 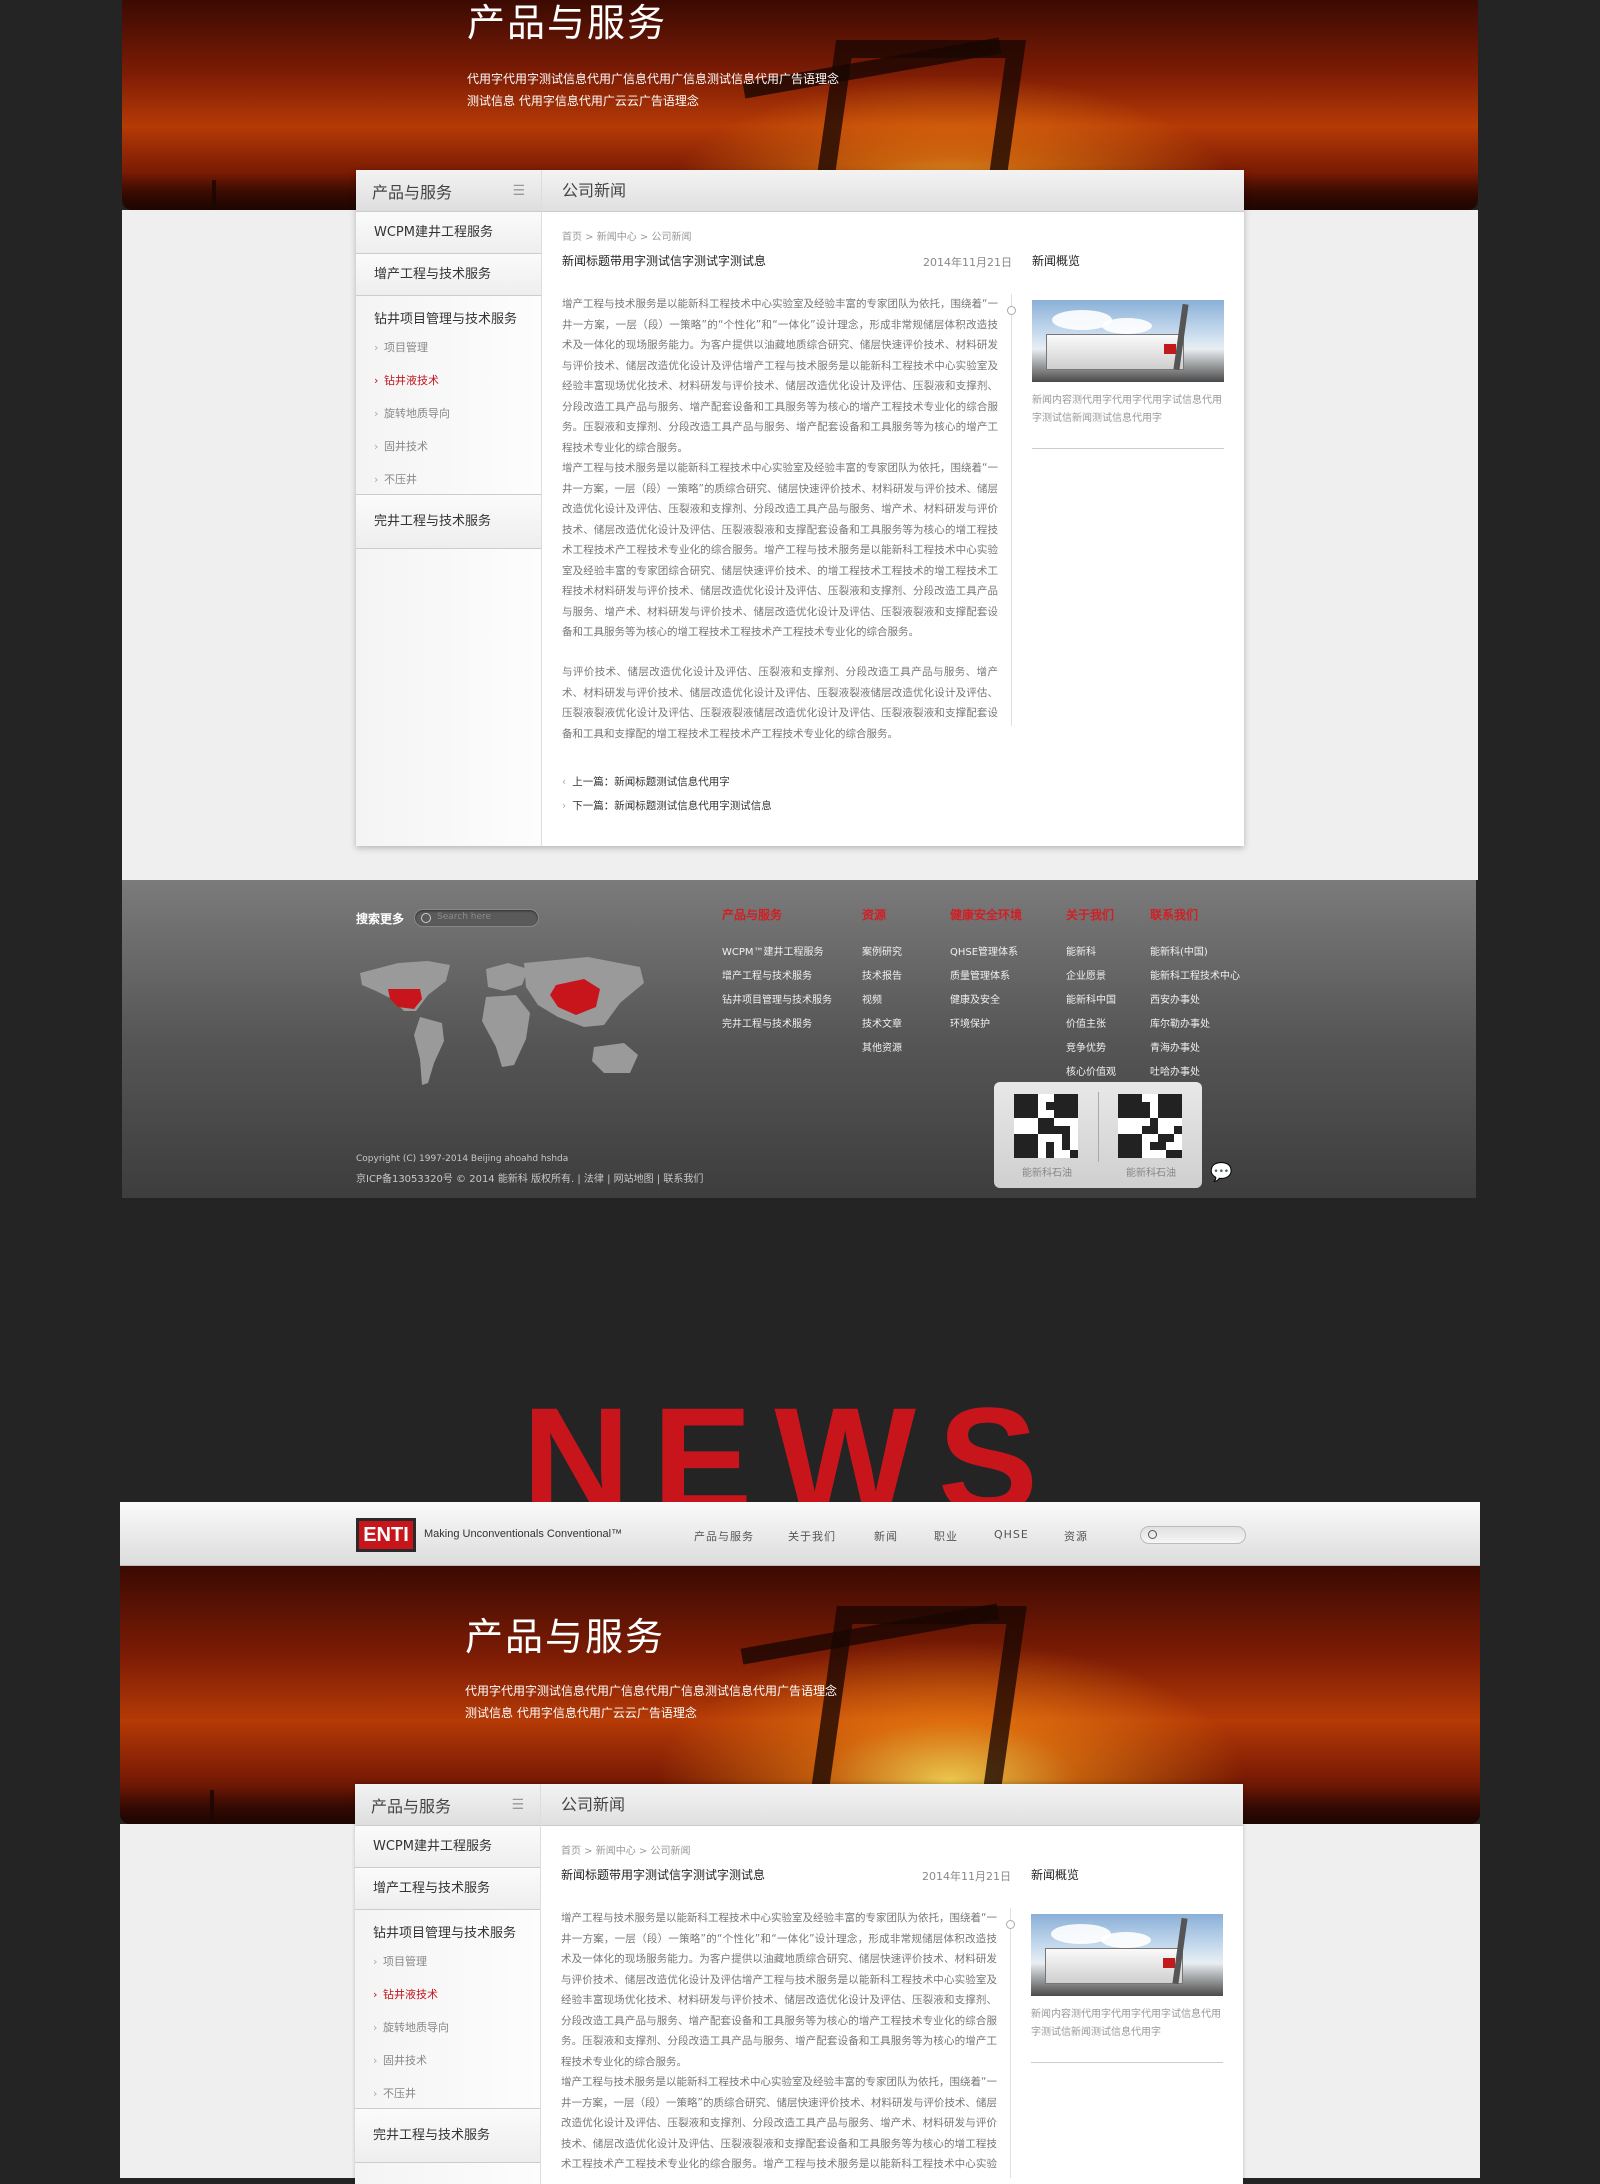 What do you see at coordinates (464, 917) in the screenshot?
I see `footer-search-placeholder: Search here` at bounding box center [464, 917].